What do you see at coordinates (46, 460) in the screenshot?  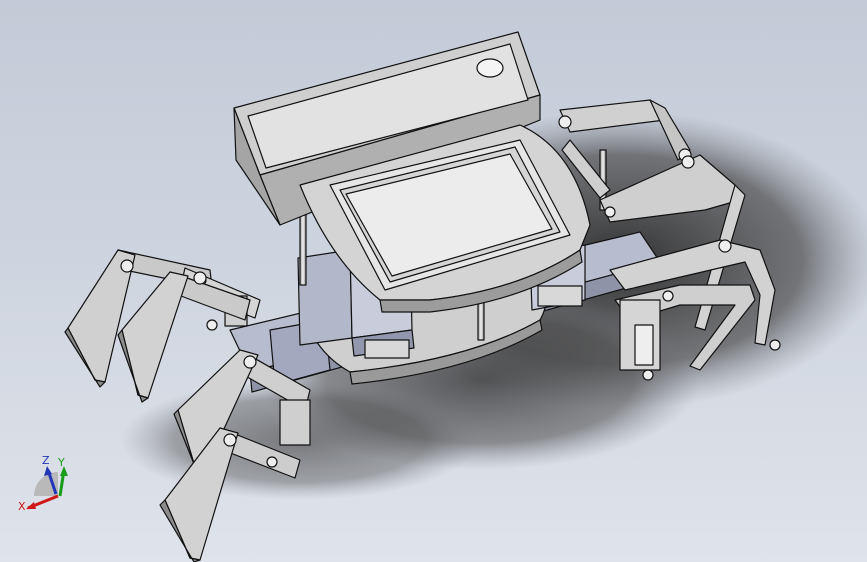 I see `z-axis-label: Z` at bounding box center [46, 460].